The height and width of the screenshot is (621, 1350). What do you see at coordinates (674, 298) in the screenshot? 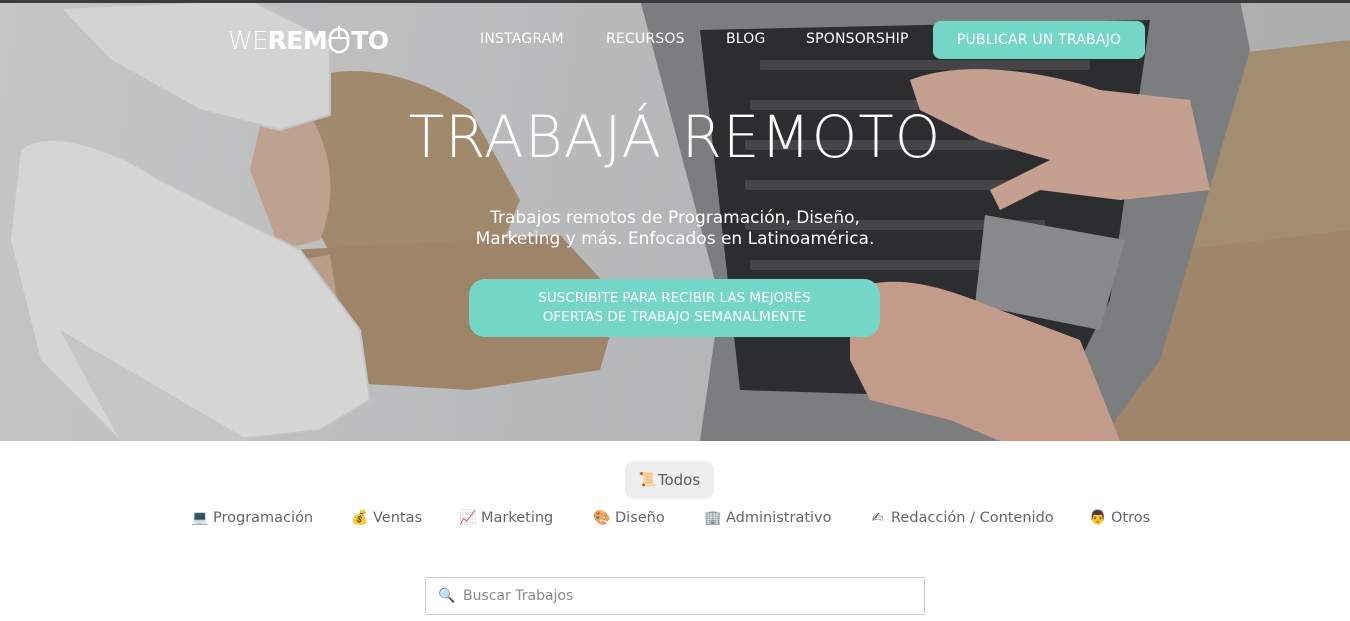
I see `subscribe-button-line-1: SUSCRIBITE PARA RECIBIR LAS MEJORES` at bounding box center [674, 298].